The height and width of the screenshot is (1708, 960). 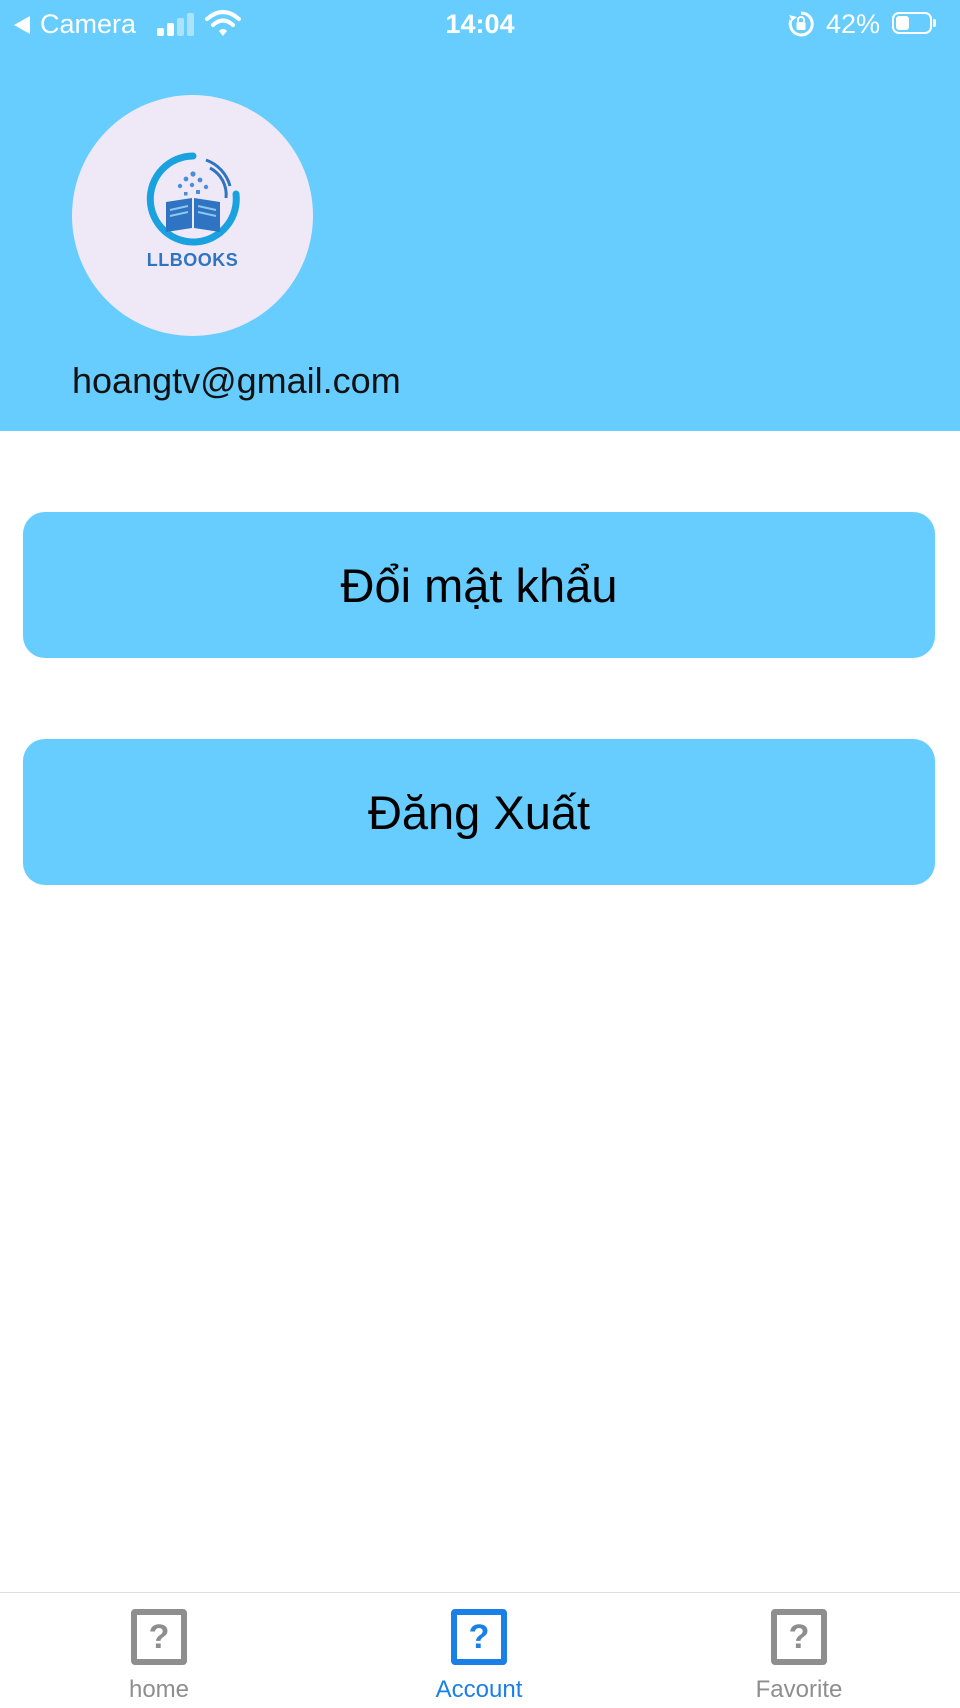 I want to click on status-bar: Camera 14:04 42%, so click(x=480, y=25).